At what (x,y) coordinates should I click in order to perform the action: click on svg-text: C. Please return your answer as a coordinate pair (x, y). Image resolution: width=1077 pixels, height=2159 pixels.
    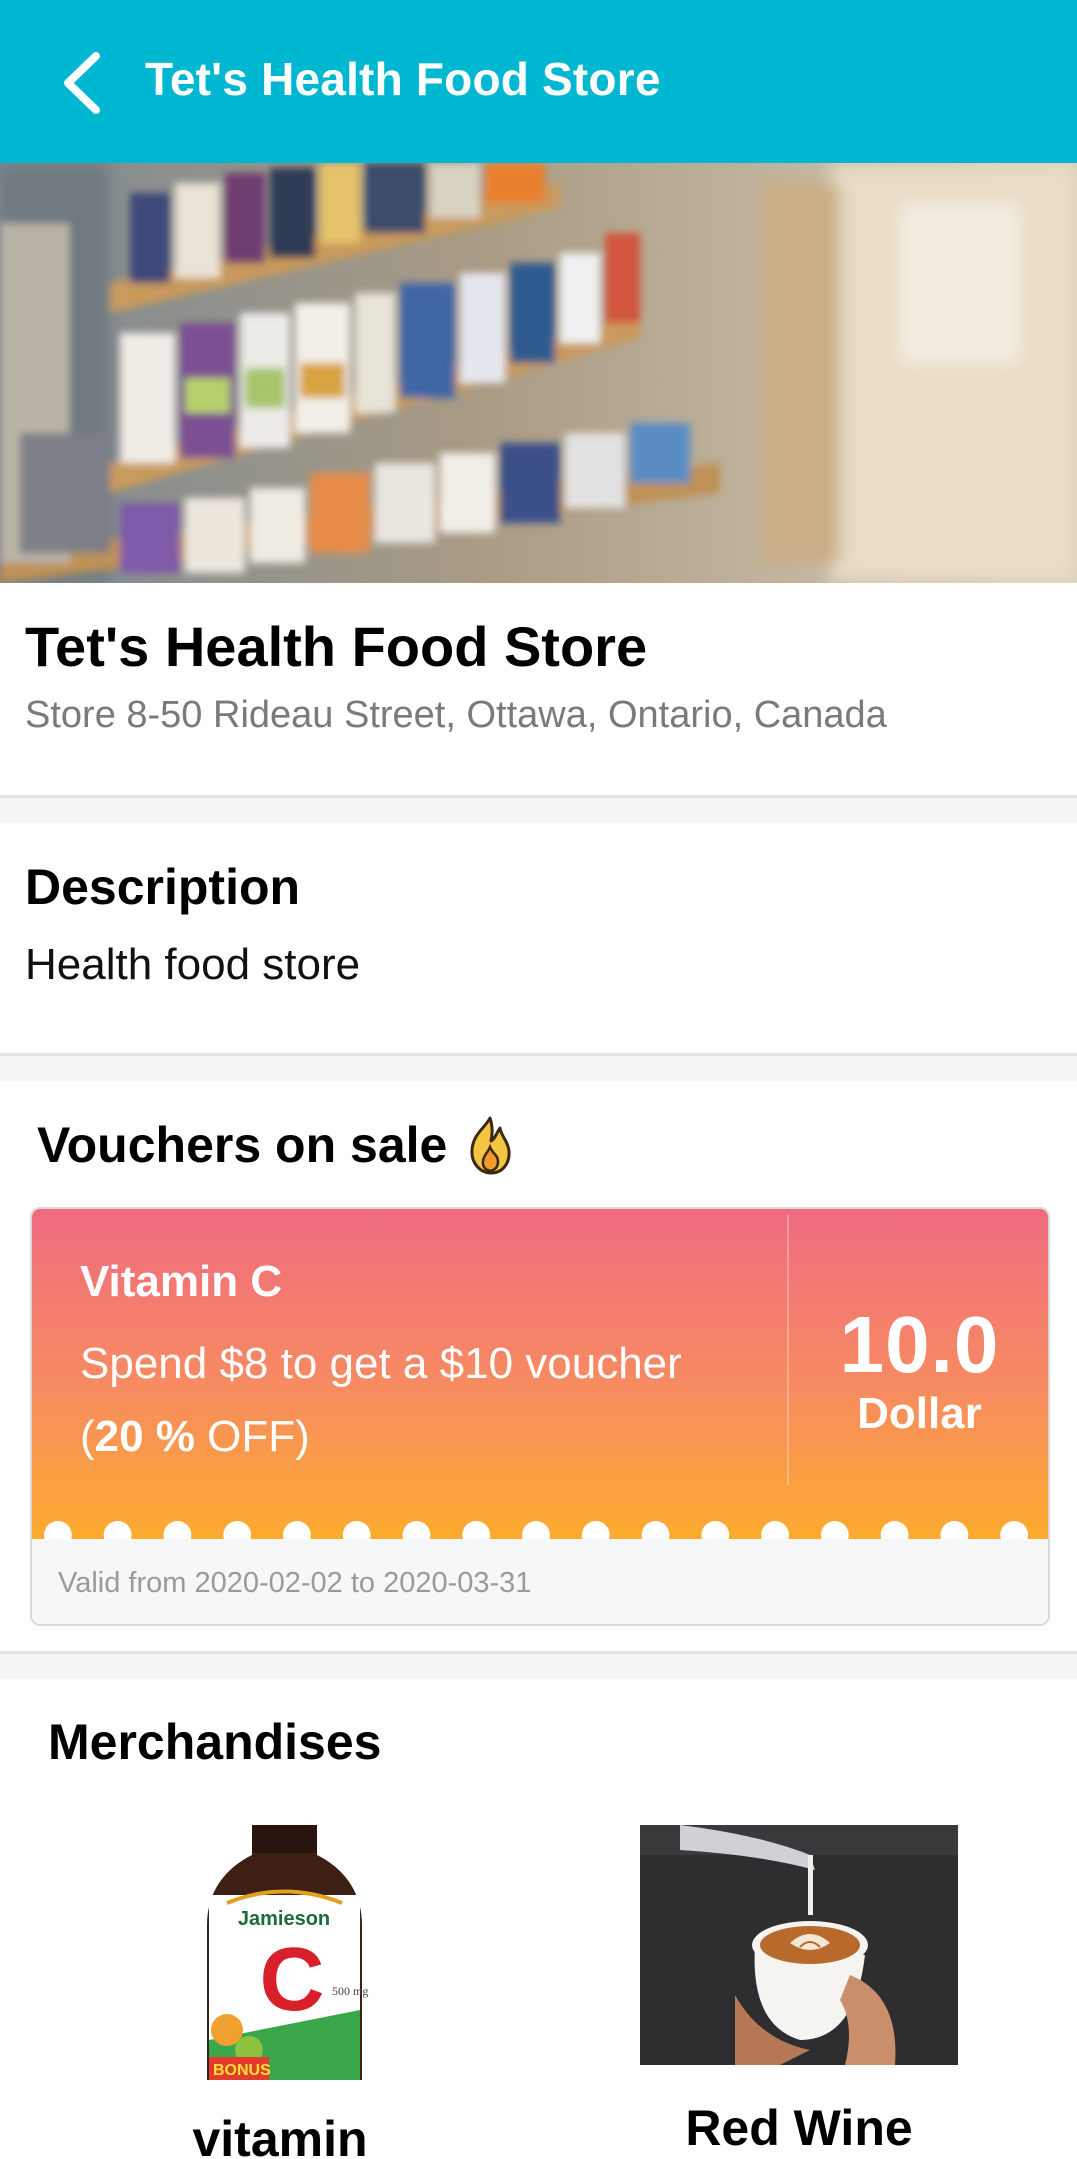
    Looking at the image, I should click on (292, 1980).